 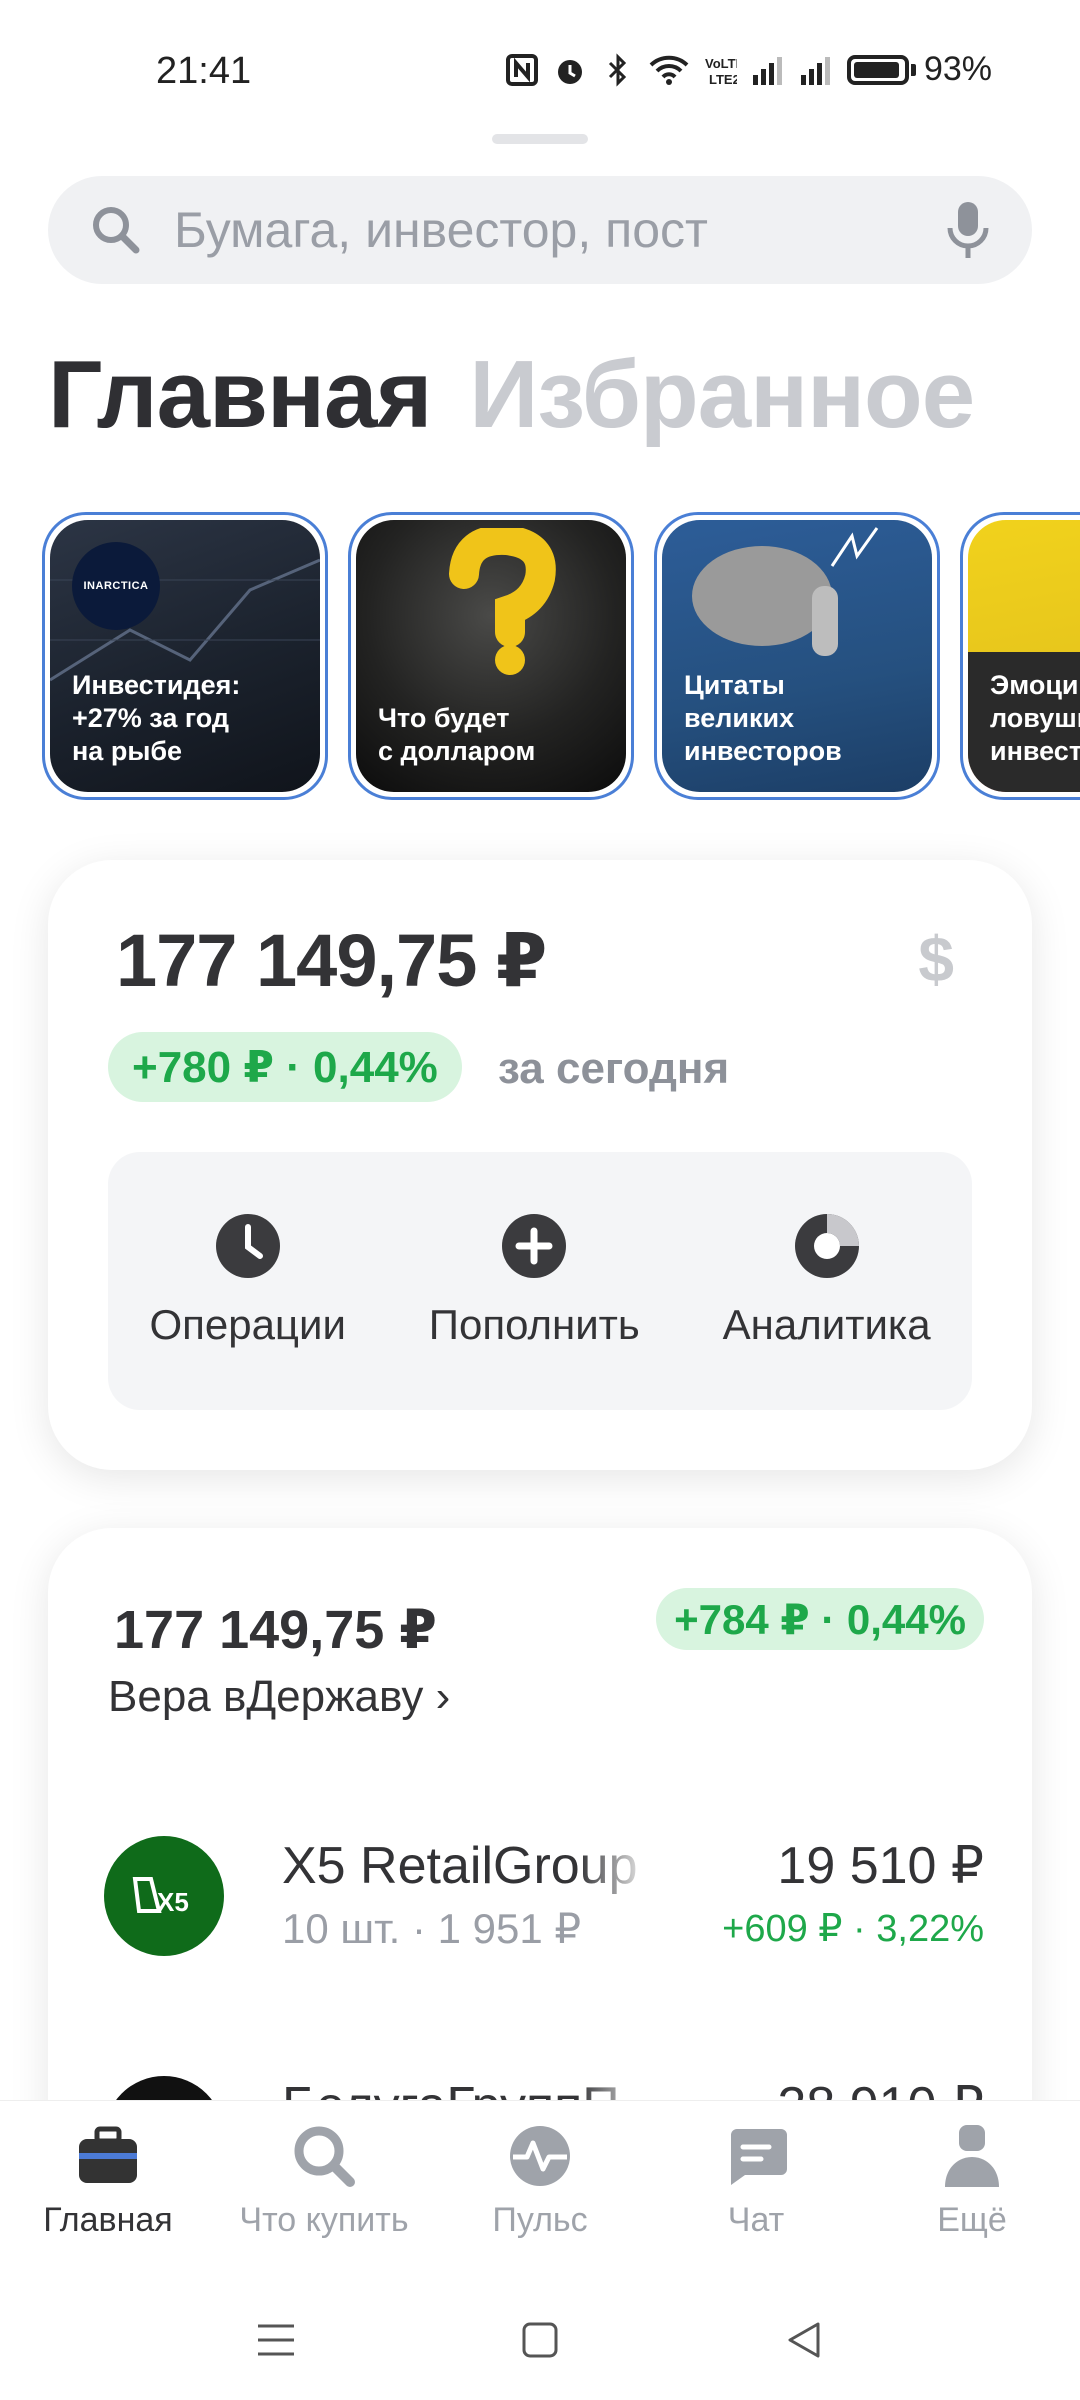 I want to click on alarm-icon, so click(x=569, y=71).